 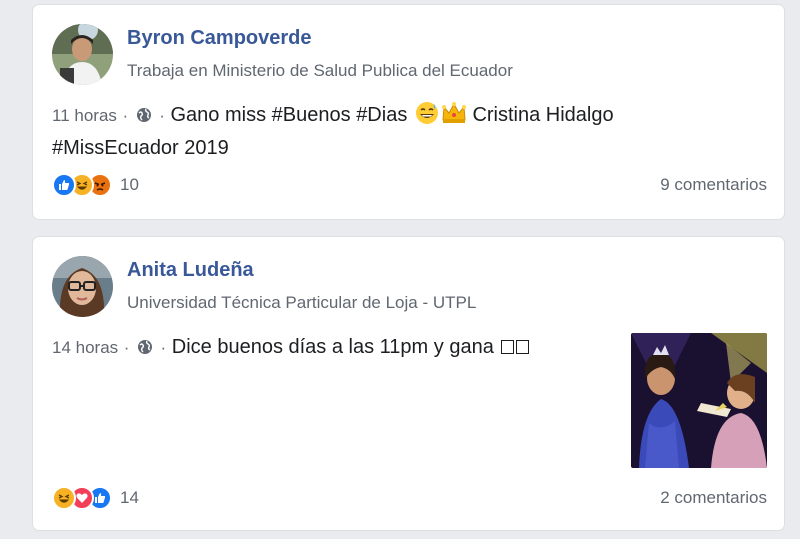 What do you see at coordinates (427, 117) in the screenshot?
I see `grinning-sweat-emoji` at bounding box center [427, 117].